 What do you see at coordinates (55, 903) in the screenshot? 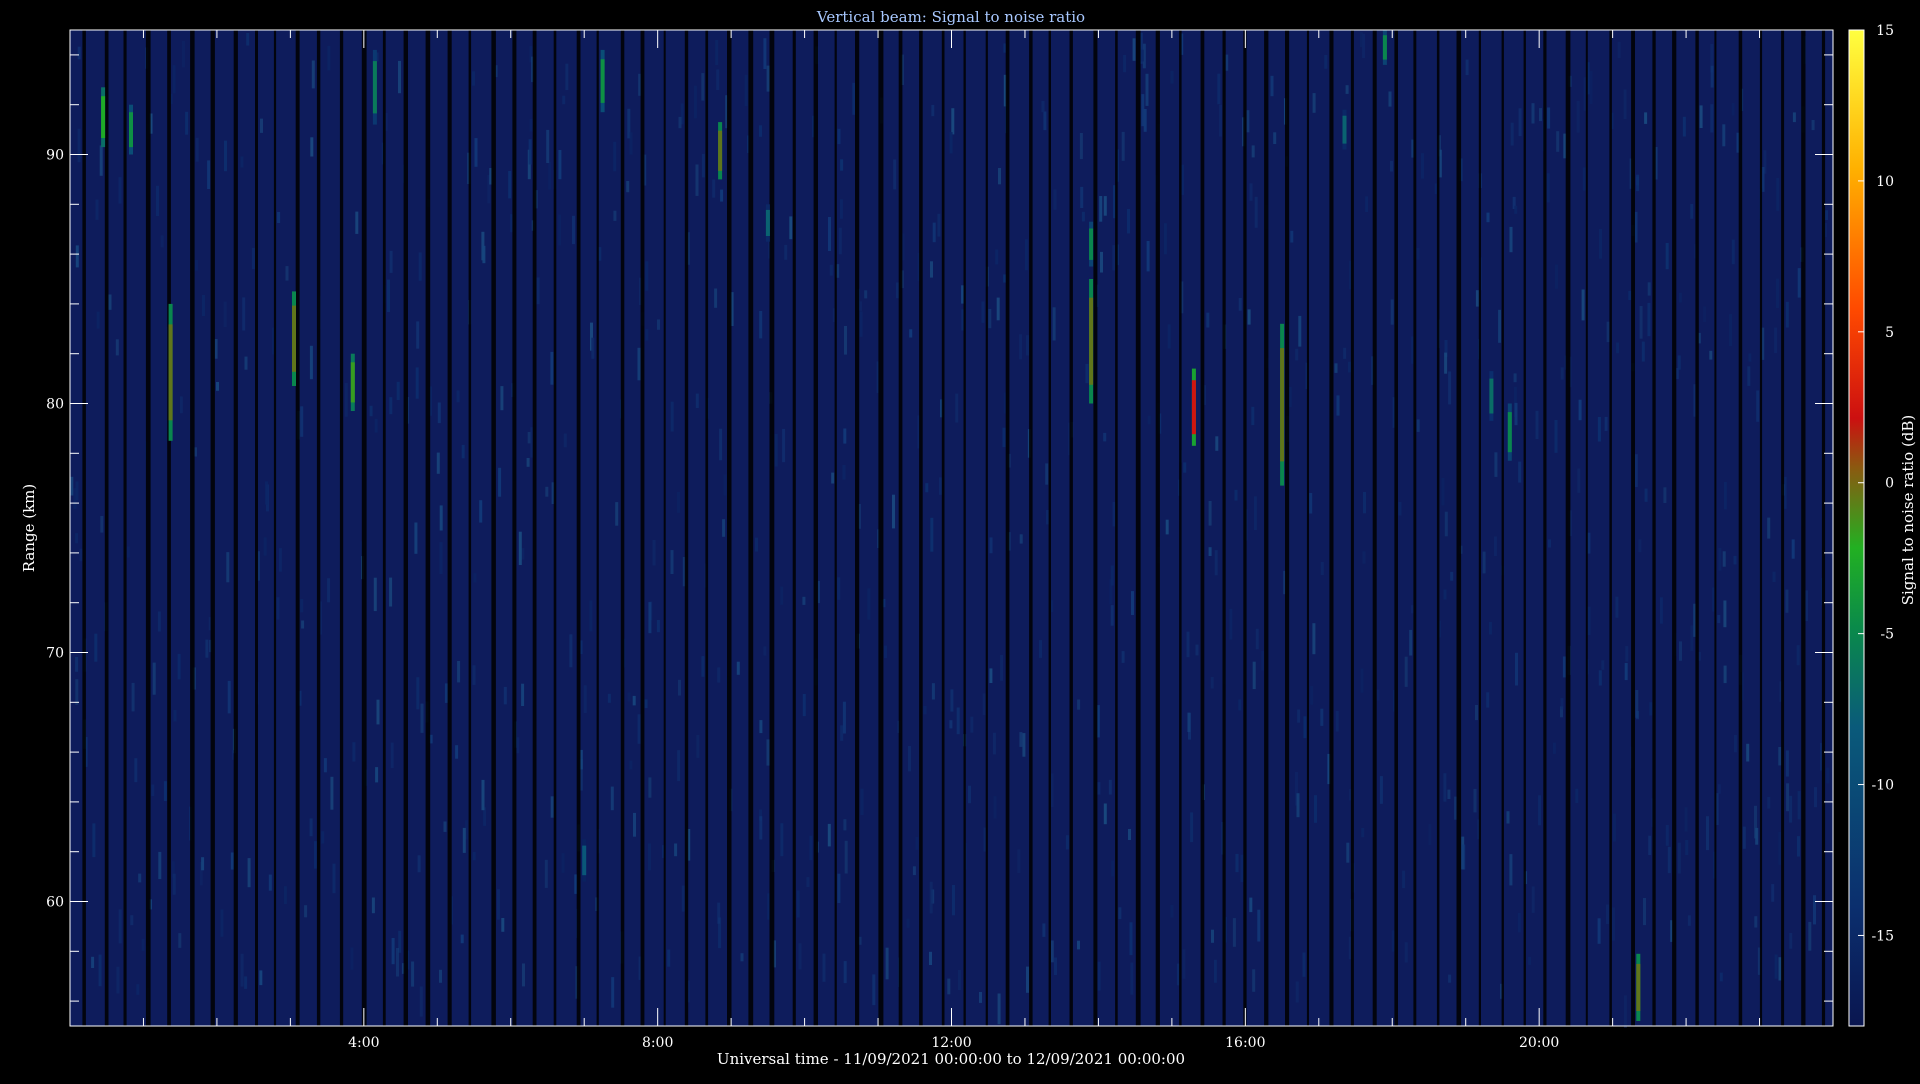
I see `y-tick-label: 60` at bounding box center [55, 903].